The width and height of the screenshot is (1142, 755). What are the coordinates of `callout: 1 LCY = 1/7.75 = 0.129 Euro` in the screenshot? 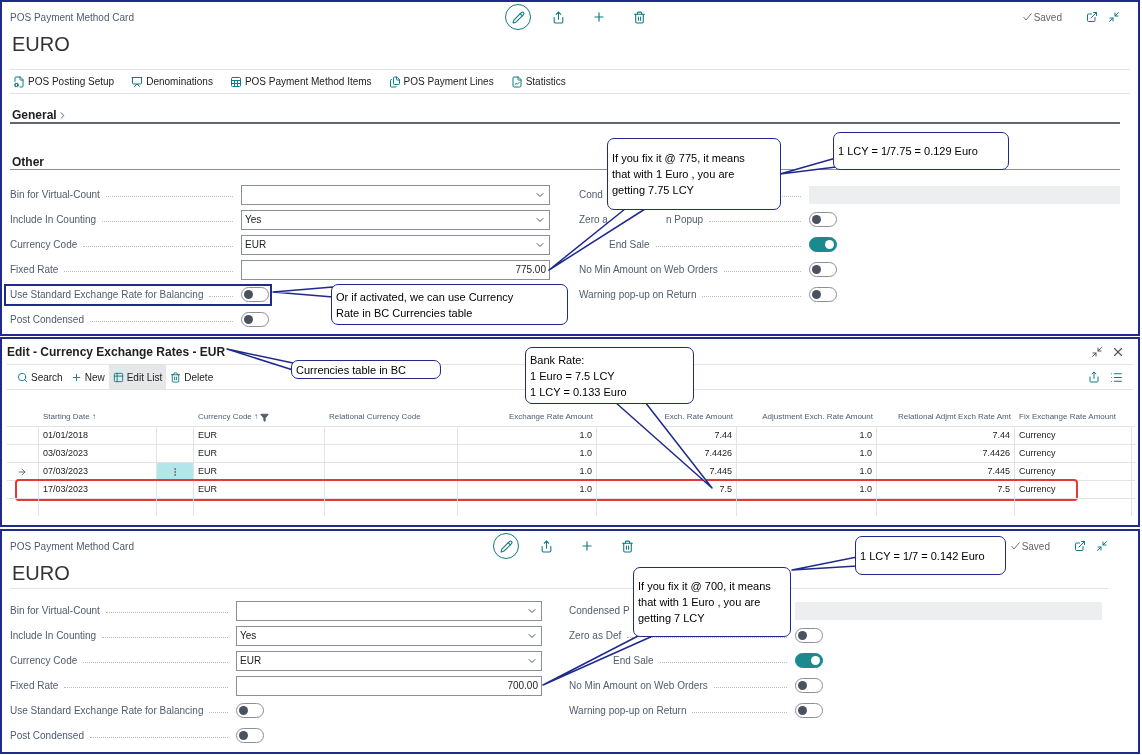 It's located at (921, 151).